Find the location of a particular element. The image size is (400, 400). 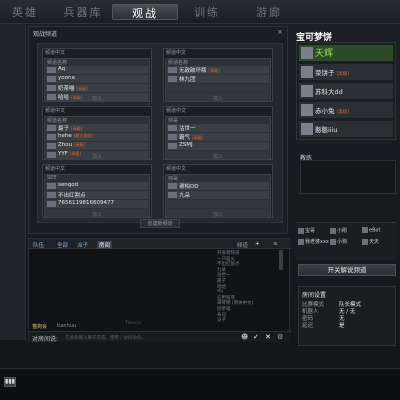

bottom-bar: ▮▮▮ is located at coordinates (200, 384).